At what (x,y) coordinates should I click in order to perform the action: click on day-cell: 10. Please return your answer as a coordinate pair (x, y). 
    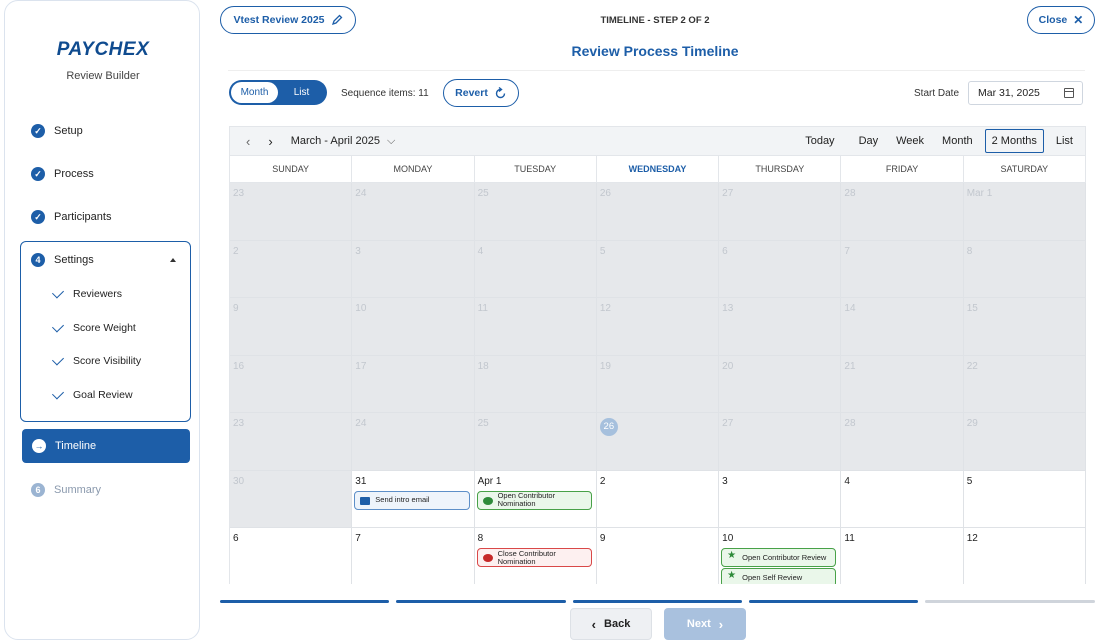
    Looking at the image, I should click on (413, 326).